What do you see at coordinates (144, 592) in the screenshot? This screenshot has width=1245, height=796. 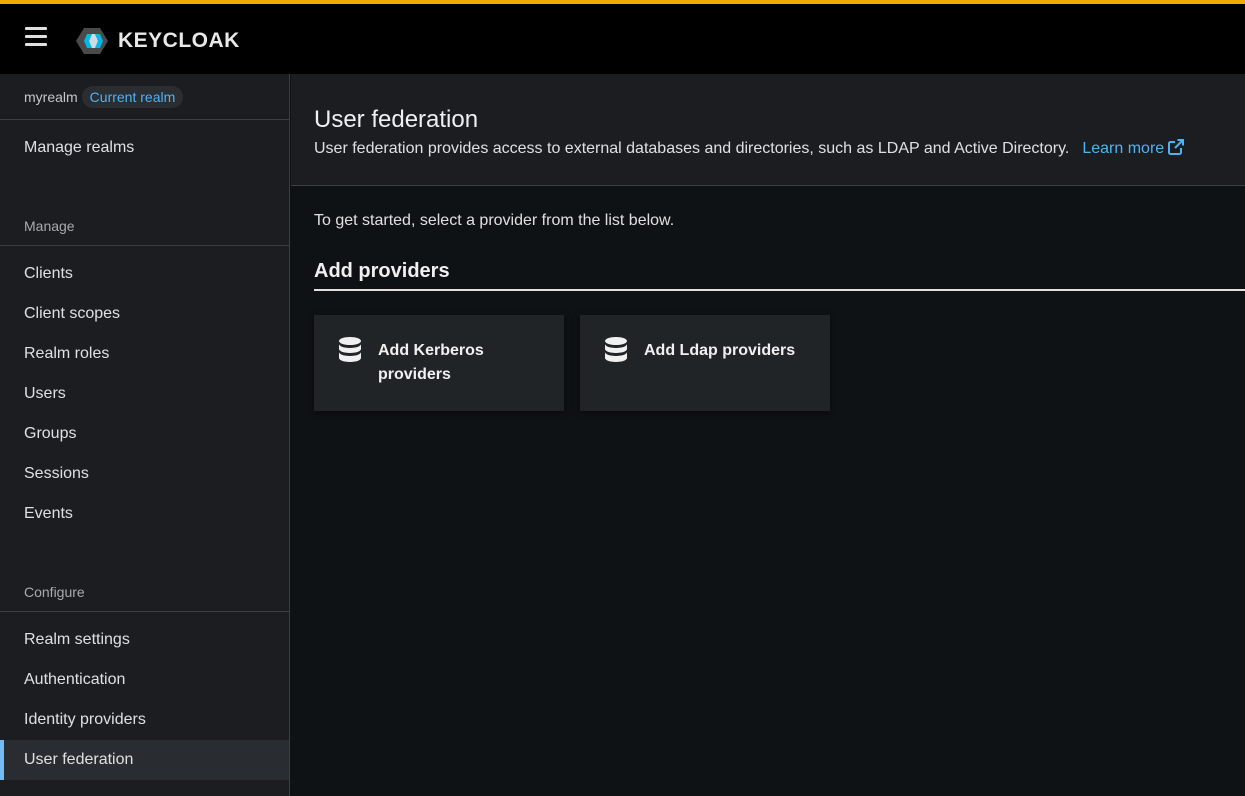 I see `section-title-configure: Configure` at bounding box center [144, 592].